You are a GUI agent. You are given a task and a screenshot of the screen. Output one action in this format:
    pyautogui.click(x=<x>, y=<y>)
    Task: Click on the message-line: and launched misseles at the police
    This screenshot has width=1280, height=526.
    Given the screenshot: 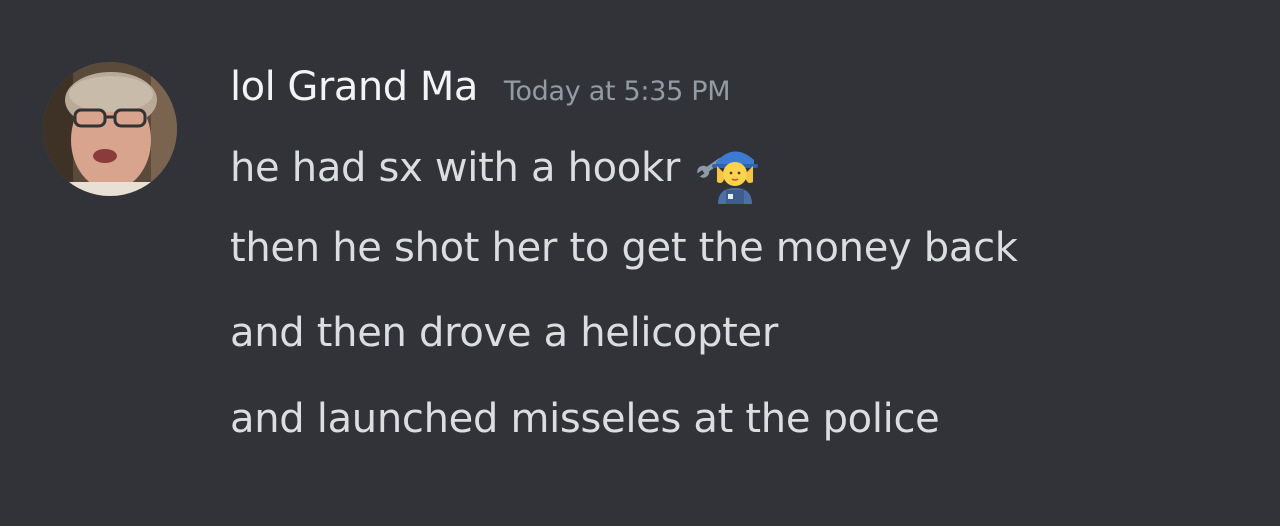 What is the action you would take?
    pyautogui.click(x=585, y=419)
    